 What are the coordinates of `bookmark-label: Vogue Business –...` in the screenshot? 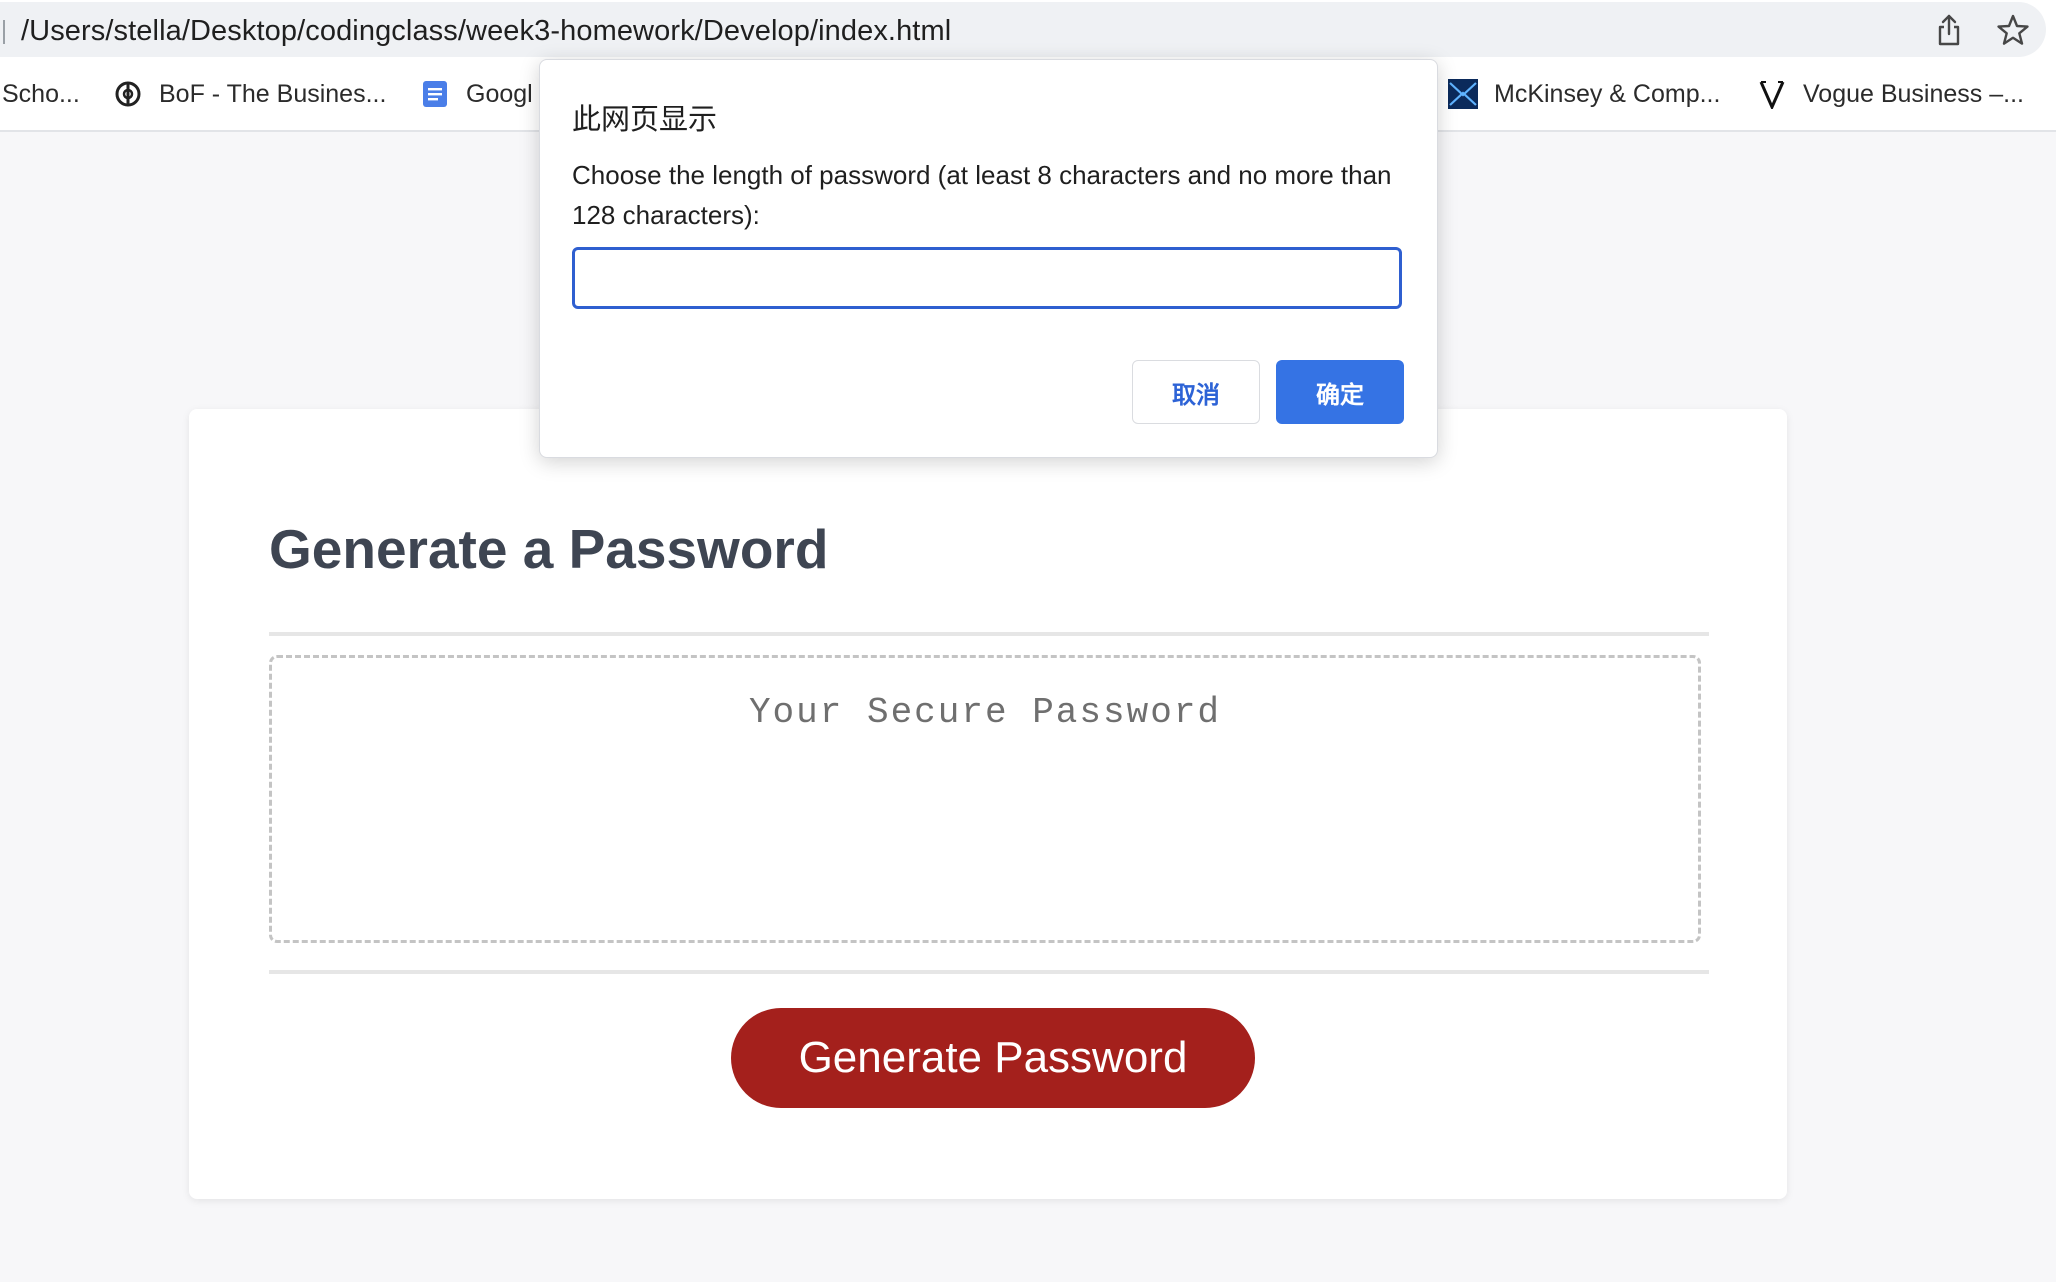 It's located at (1913, 93).